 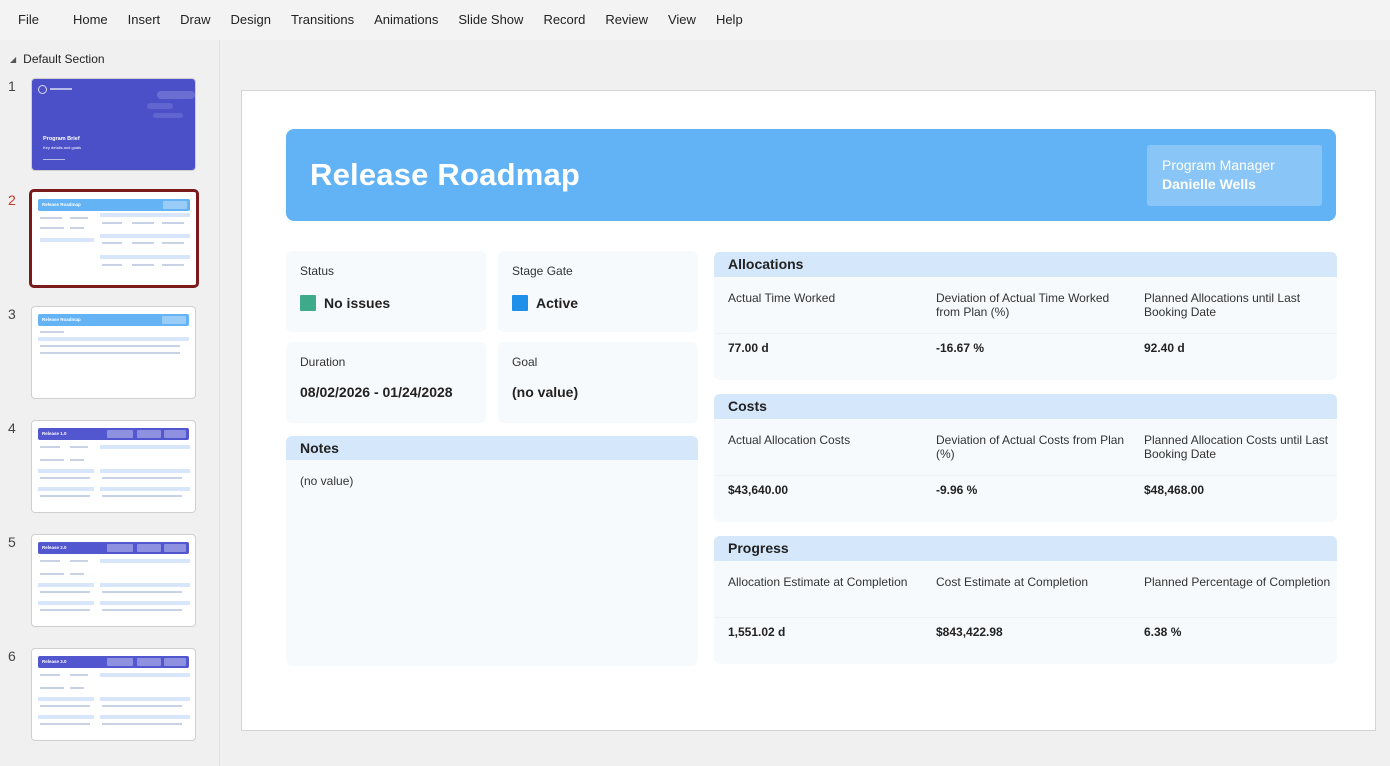 I want to click on program-manager-box: Program Manager Danielle Wells, so click(x=1234, y=175).